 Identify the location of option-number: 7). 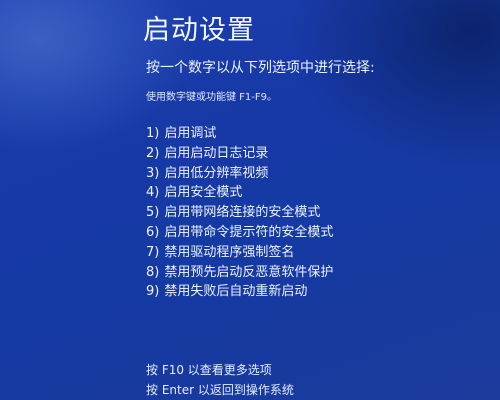
(153, 252).